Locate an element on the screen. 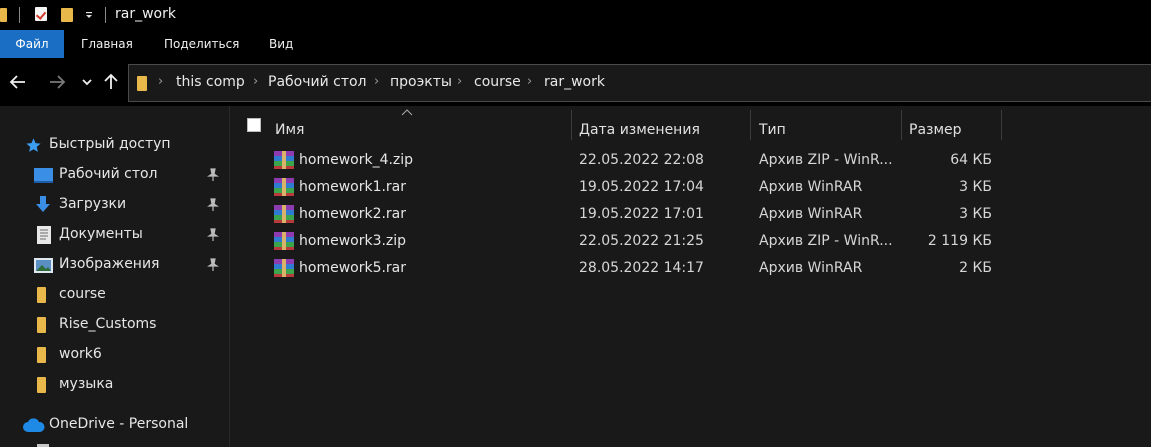  sidebar-item-label: Рабочий стол is located at coordinates (108, 174).